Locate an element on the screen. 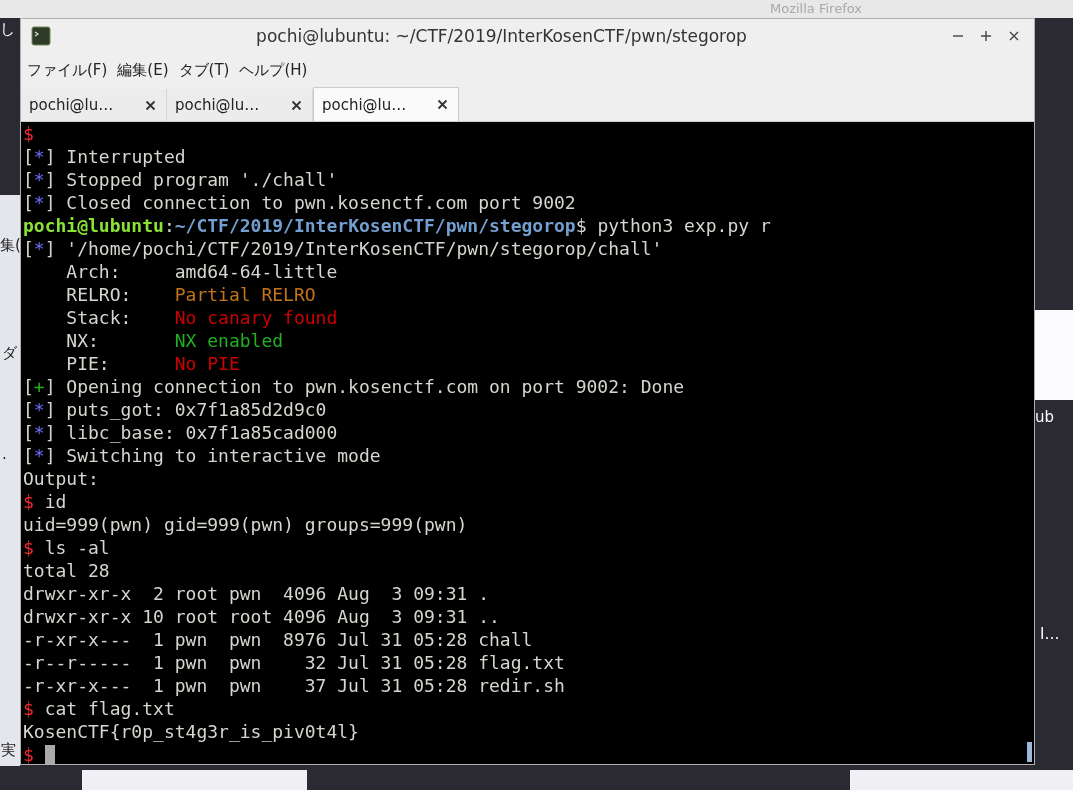  terminal-text: -r-xr-x--- 1 pwn pwn 37 Jul 31 05:28 redir.sh is located at coordinates (294, 685).